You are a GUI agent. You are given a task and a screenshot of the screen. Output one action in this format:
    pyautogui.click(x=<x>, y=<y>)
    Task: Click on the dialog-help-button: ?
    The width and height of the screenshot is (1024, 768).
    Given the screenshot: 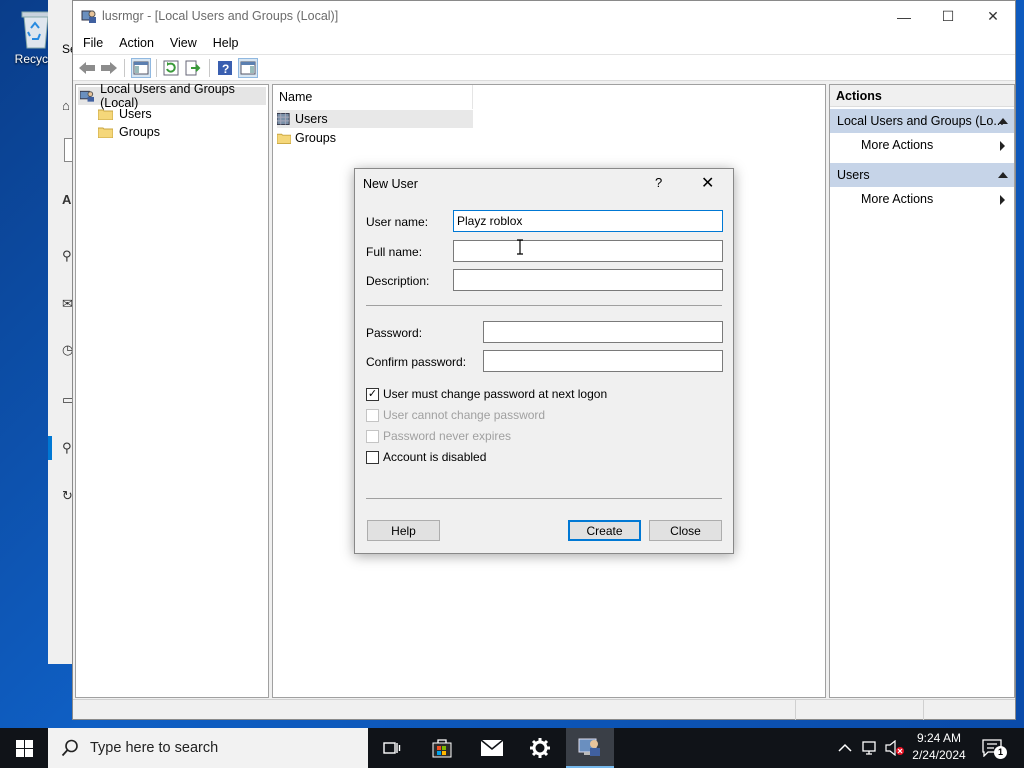 What is the action you would take?
    pyautogui.click(x=658, y=182)
    